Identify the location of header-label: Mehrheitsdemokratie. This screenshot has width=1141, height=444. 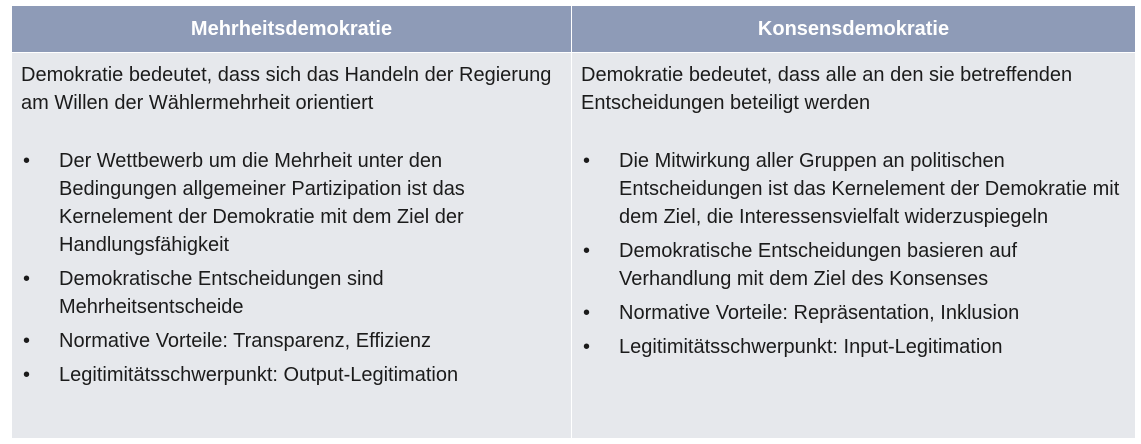
(291, 28).